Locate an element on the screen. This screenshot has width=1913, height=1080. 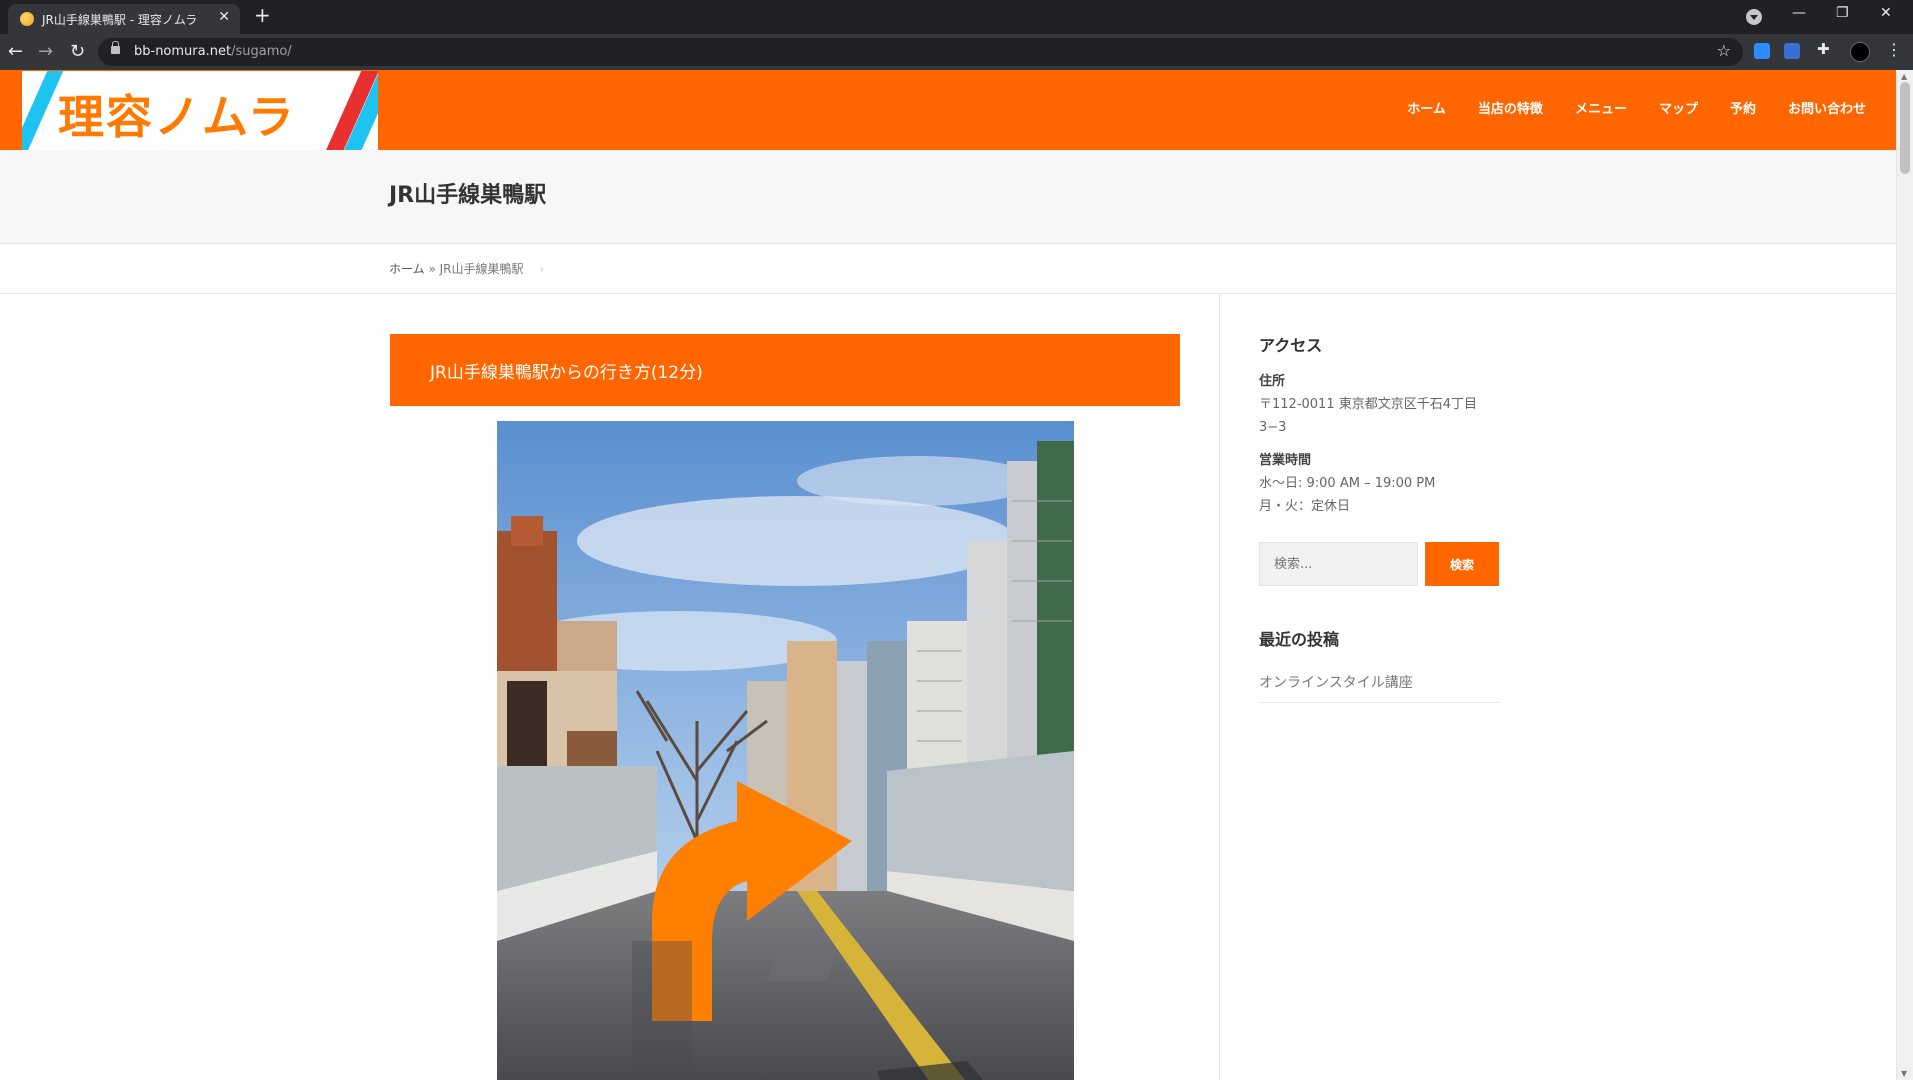
profile-avatar is located at coordinates (1860, 52).